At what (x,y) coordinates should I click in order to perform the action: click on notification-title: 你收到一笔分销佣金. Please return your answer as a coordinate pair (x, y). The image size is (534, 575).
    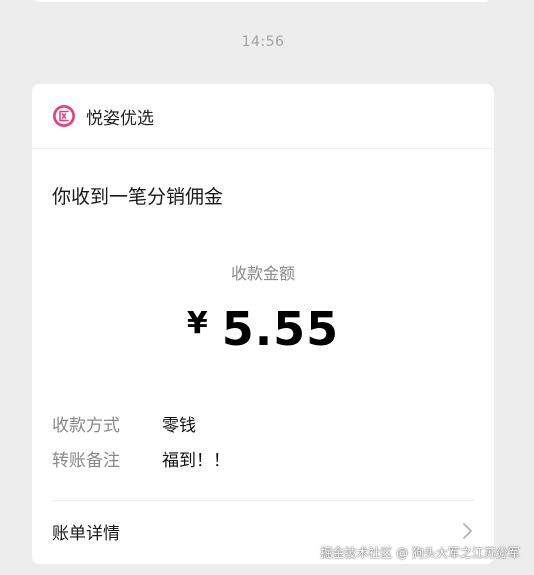
    Looking at the image, I should click on (138, 197).